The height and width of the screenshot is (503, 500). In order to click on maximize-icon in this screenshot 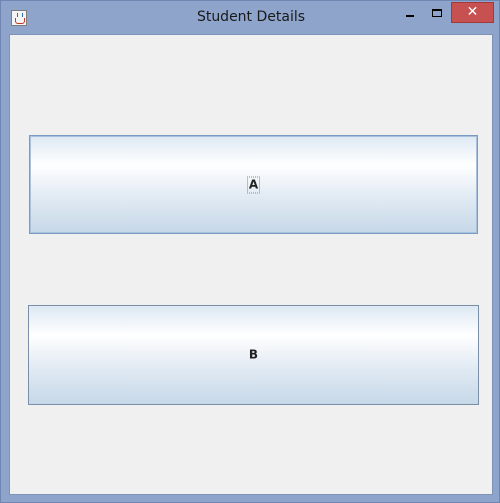, I will do `click(437, 13)`.